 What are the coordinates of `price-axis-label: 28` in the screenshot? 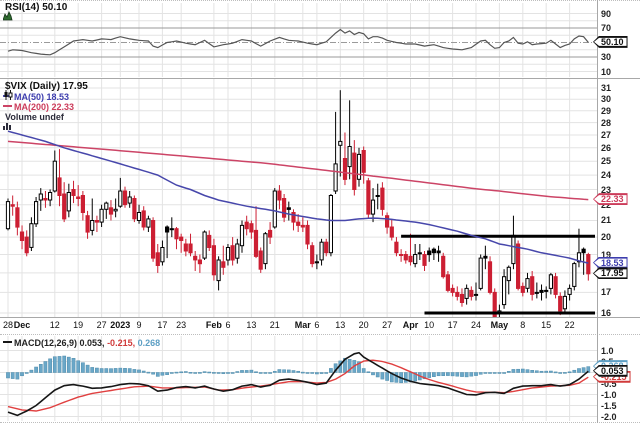 It's located at (606, 122).